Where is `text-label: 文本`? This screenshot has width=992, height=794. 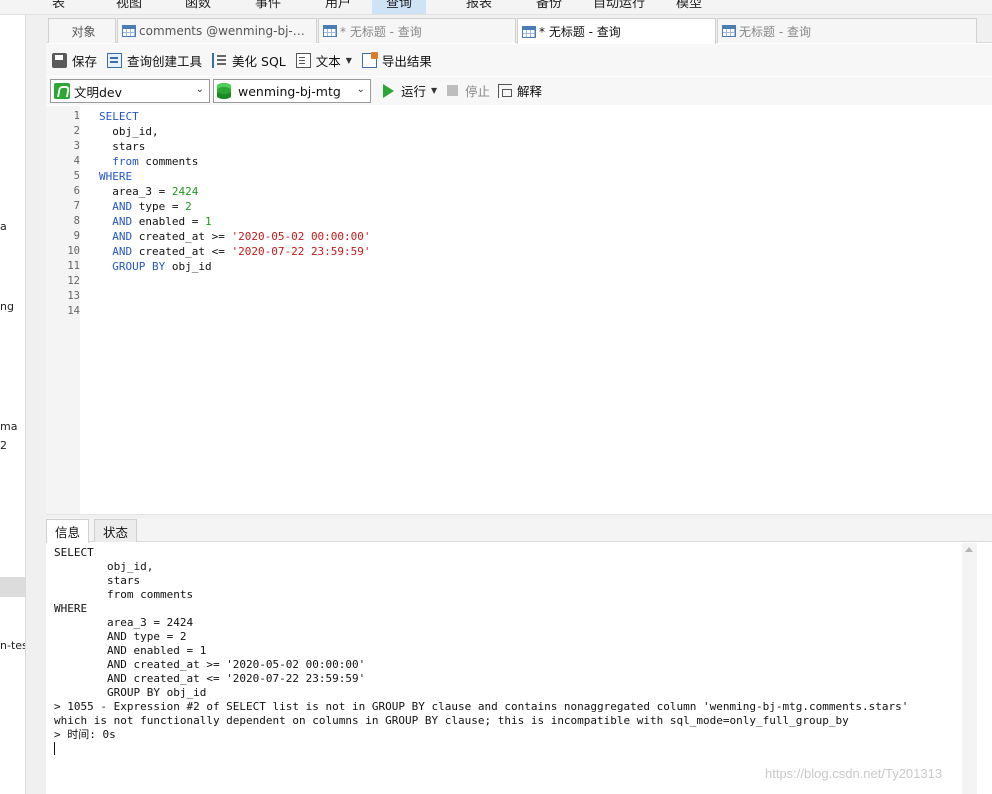
text-label: 文本 is located at coordinates (328, 61).